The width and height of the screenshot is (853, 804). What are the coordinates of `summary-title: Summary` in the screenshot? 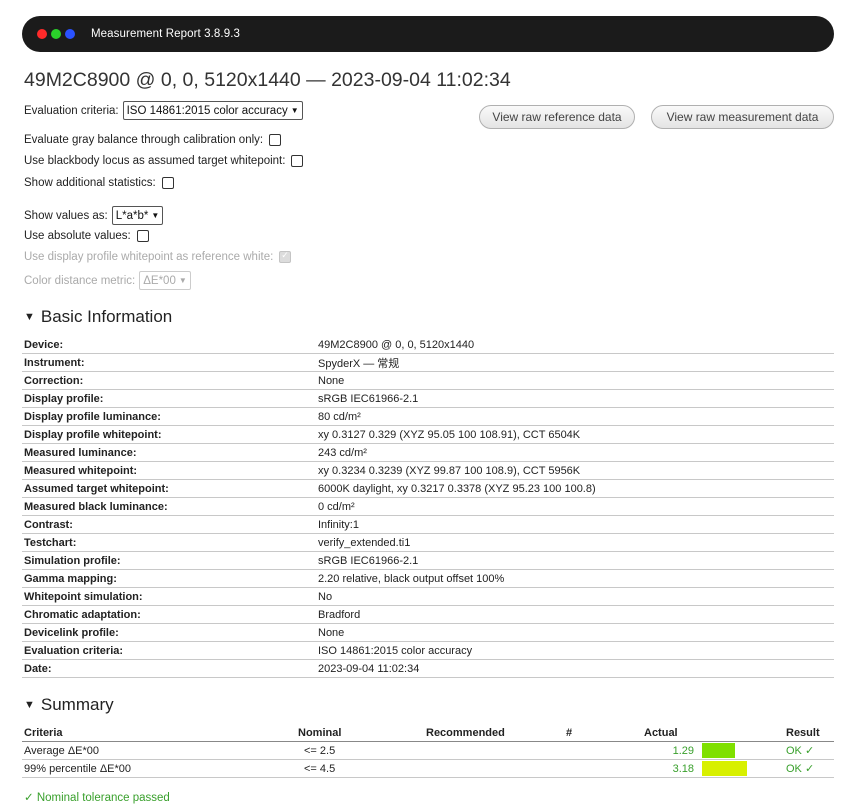 It's located at (77, 704).